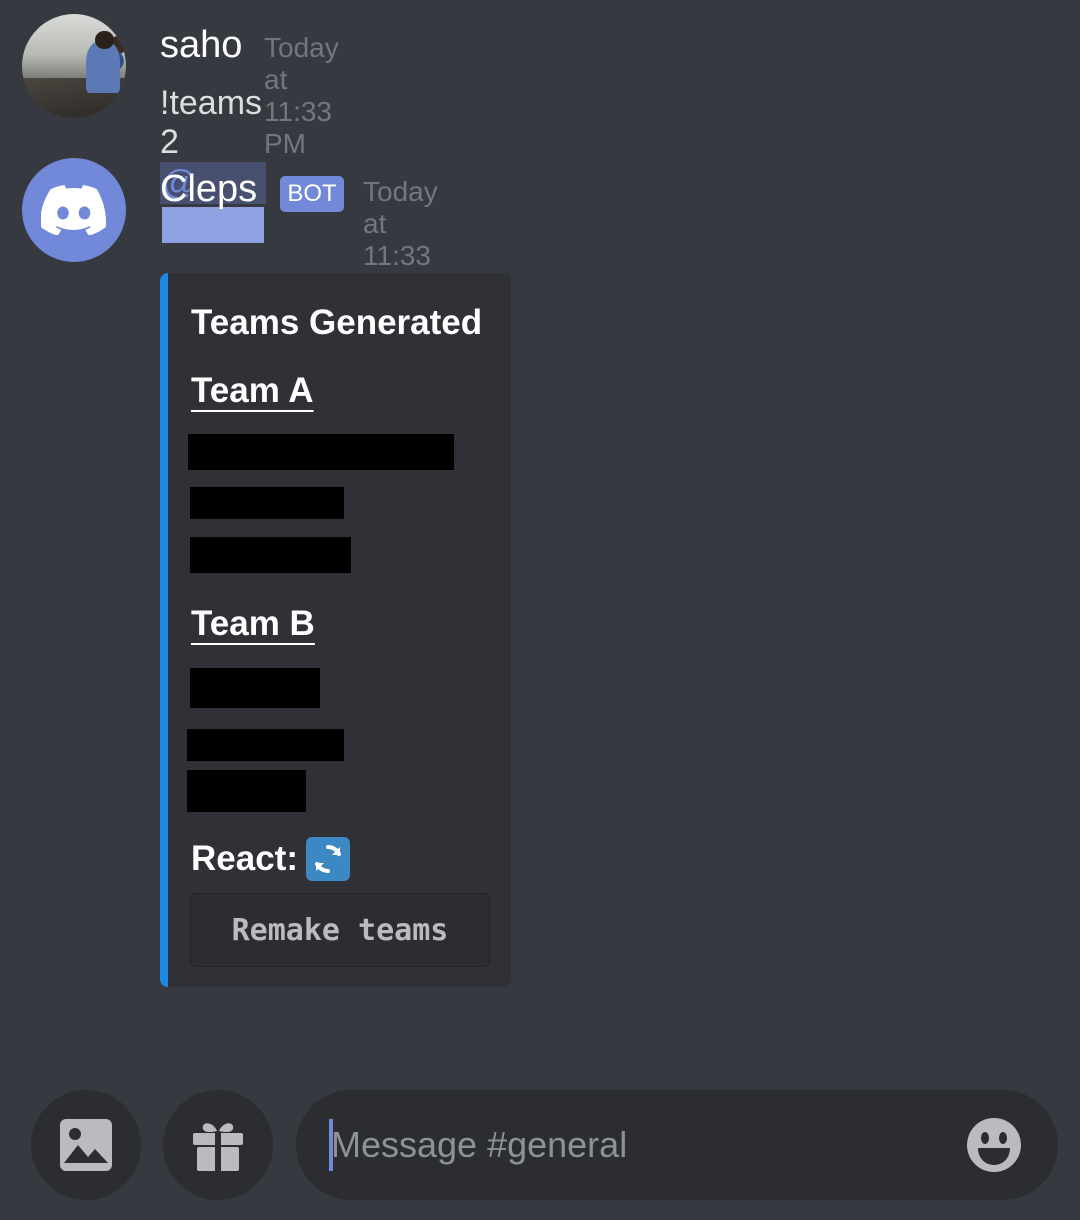 Image resolution: width=1080 pixels, height=1220 pixels. Describe the element at coordinates (312, 194) in the screenshot. I see `bot-tag: BOT` at that location.